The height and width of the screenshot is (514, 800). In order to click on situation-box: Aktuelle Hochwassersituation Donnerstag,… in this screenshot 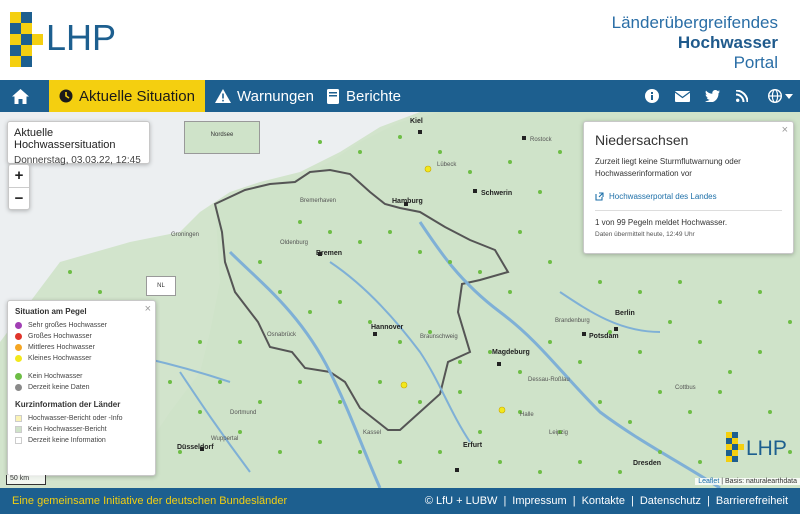, I will do `click(78, 149)`.